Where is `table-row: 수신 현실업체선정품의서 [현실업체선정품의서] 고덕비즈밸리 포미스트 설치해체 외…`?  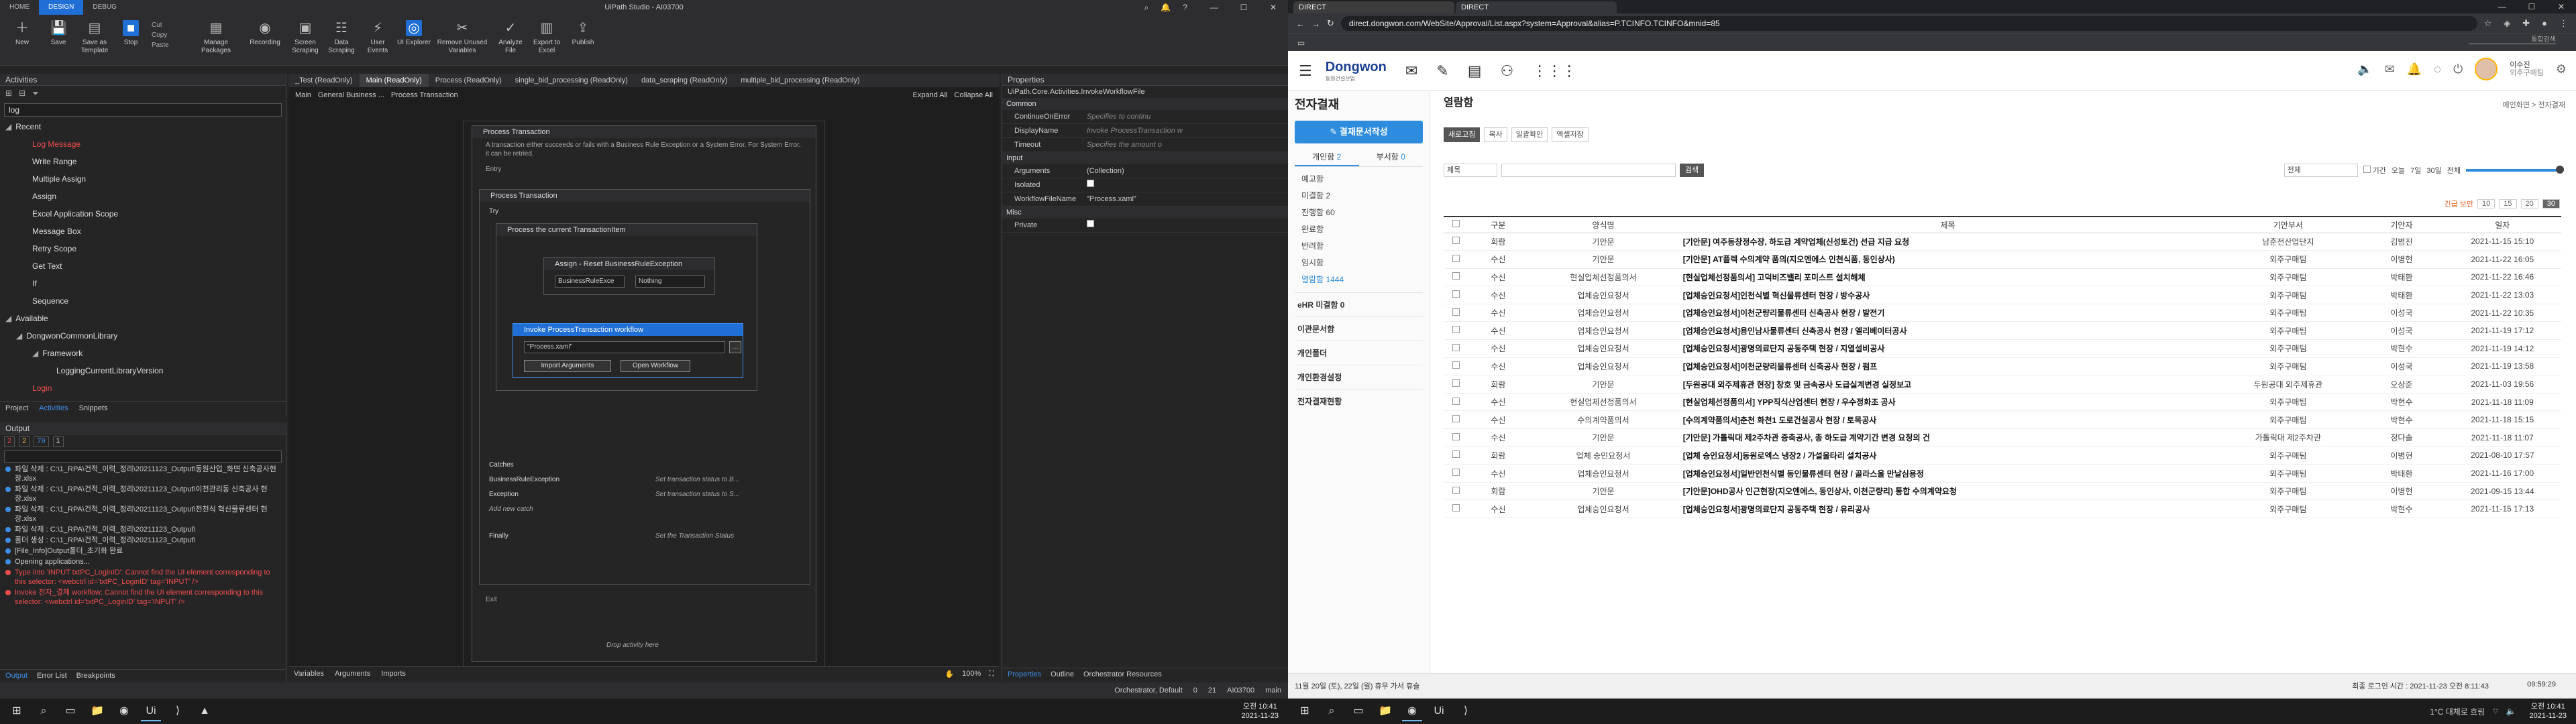
table-row: 수신 현실업체선정품의서 [현실업체선정품의서] 고덕비즈밸리 포미스트 설치해체 외… is located at coordinates (2002, 277).